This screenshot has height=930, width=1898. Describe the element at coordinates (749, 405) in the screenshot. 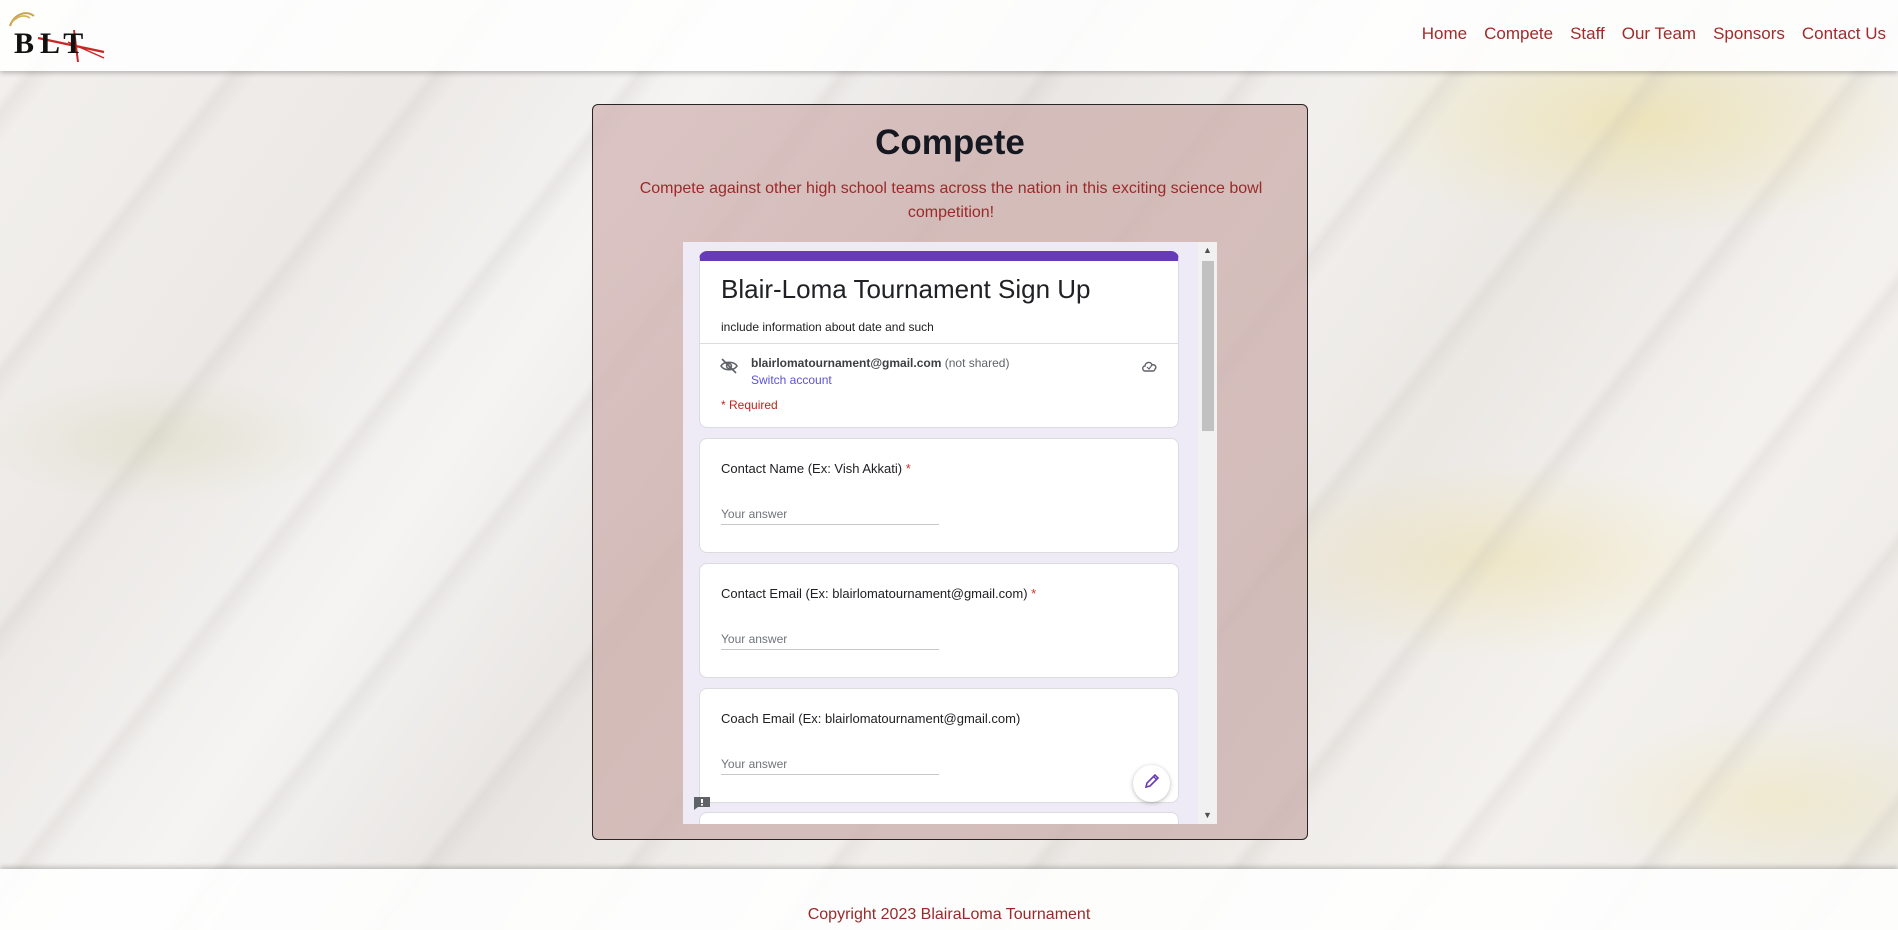

I see `required-note: * Required` at that location.